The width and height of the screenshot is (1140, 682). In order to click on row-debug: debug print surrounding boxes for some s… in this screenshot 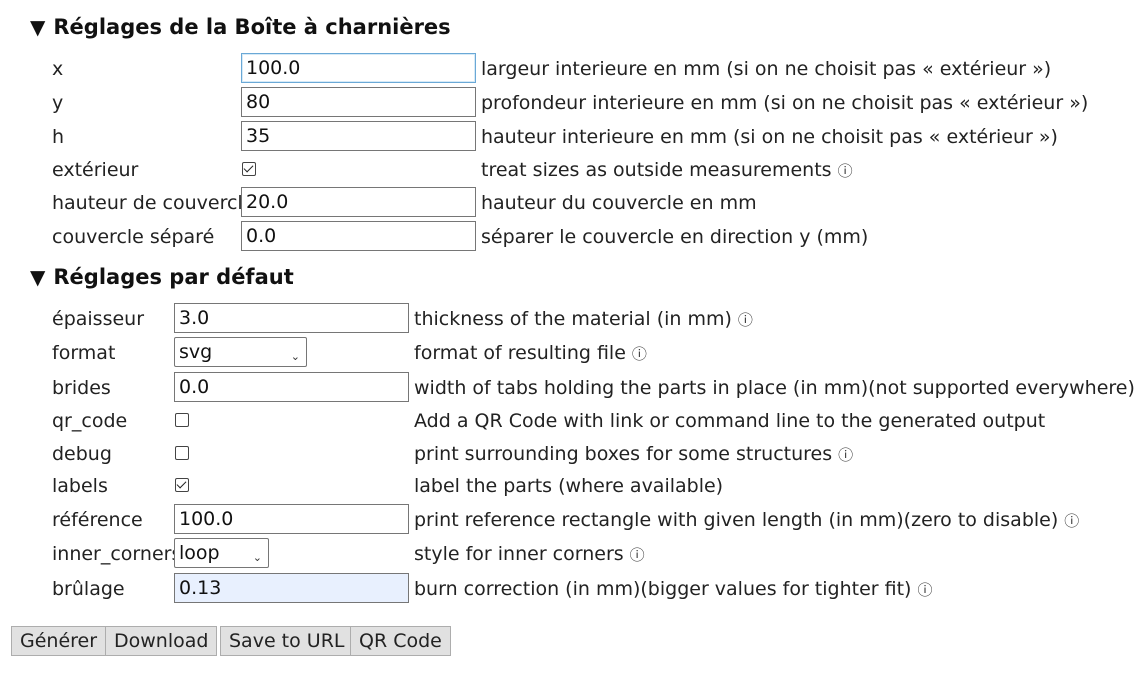, I will do `click(570, 455)`.